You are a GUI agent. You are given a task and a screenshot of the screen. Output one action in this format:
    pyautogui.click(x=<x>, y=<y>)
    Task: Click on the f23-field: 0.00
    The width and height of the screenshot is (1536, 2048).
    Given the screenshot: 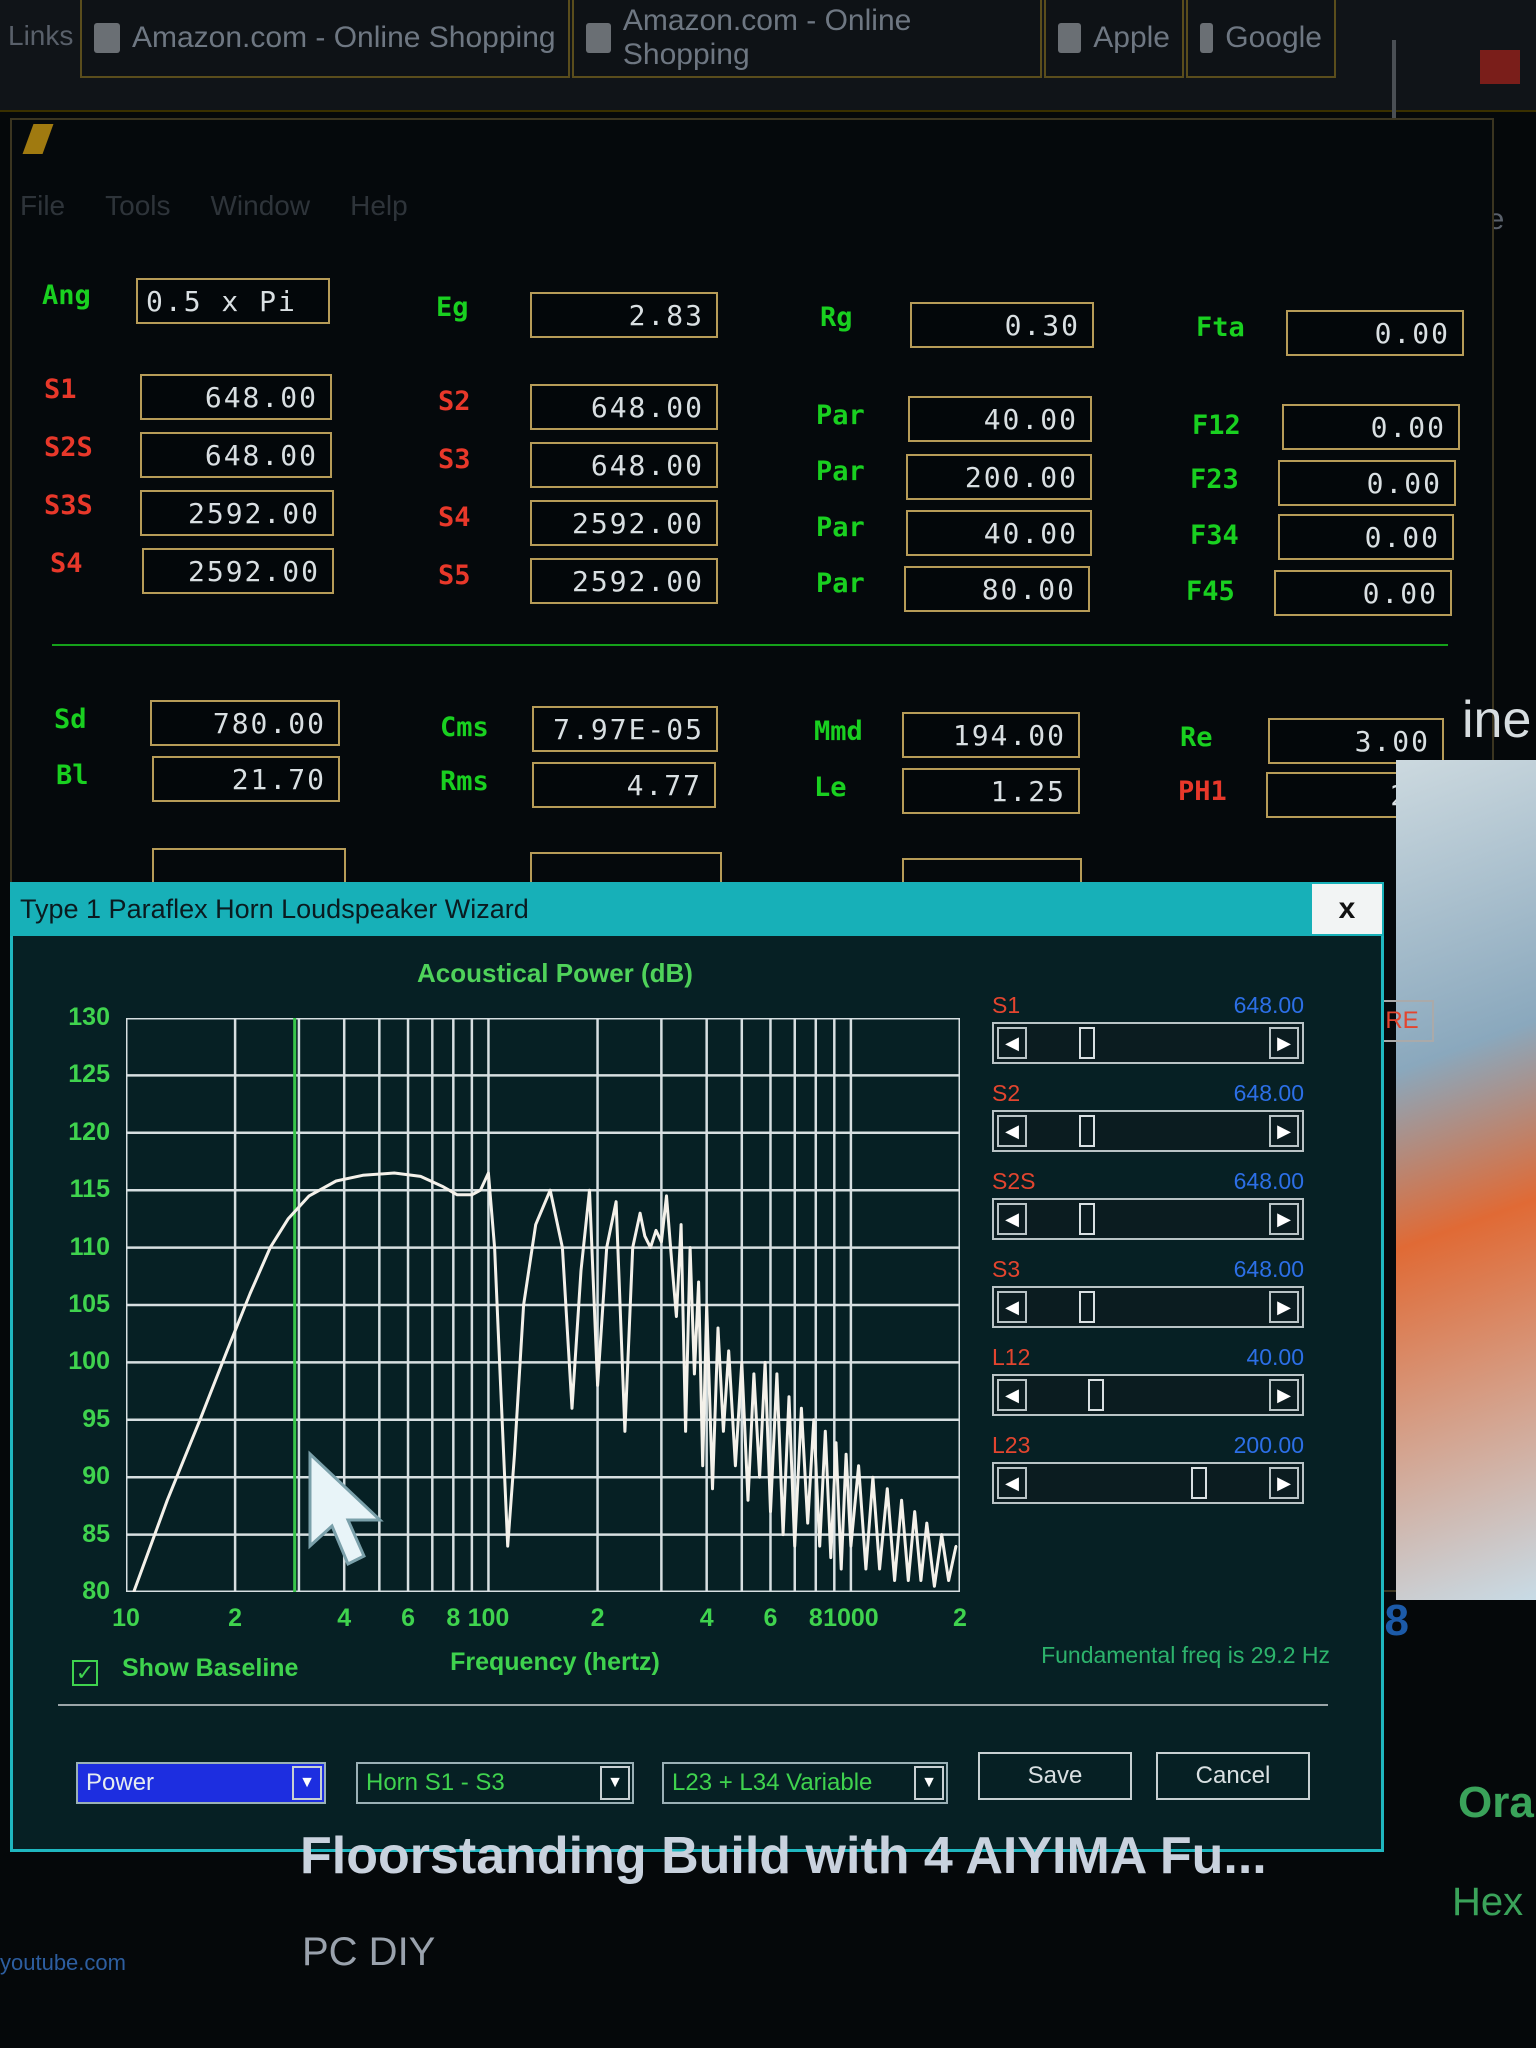 What is the action you would take?
    pyautogui.click(x=1367, y=483)
    